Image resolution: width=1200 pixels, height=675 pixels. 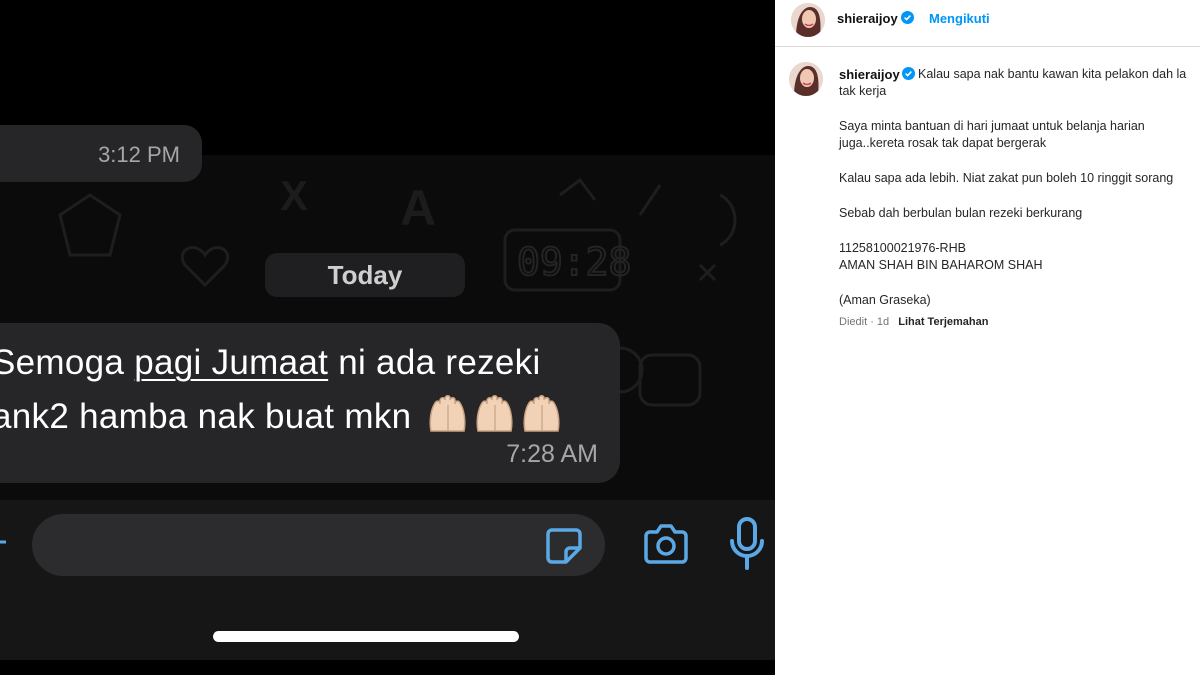 I want to click on message-line-2: ank2 hamba nak buat mkn, so click(x=283, y=418).